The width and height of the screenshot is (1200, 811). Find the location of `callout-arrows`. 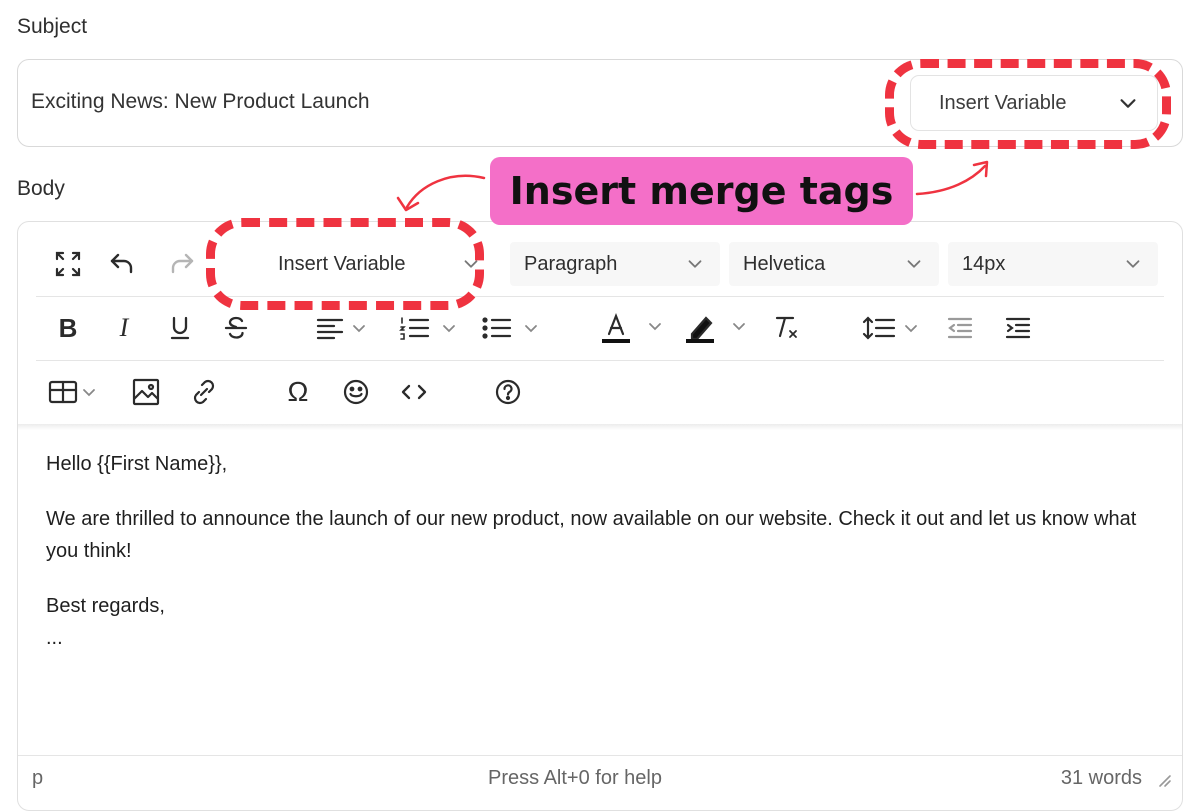

callout-arrows is located at coordinates (692, 186).